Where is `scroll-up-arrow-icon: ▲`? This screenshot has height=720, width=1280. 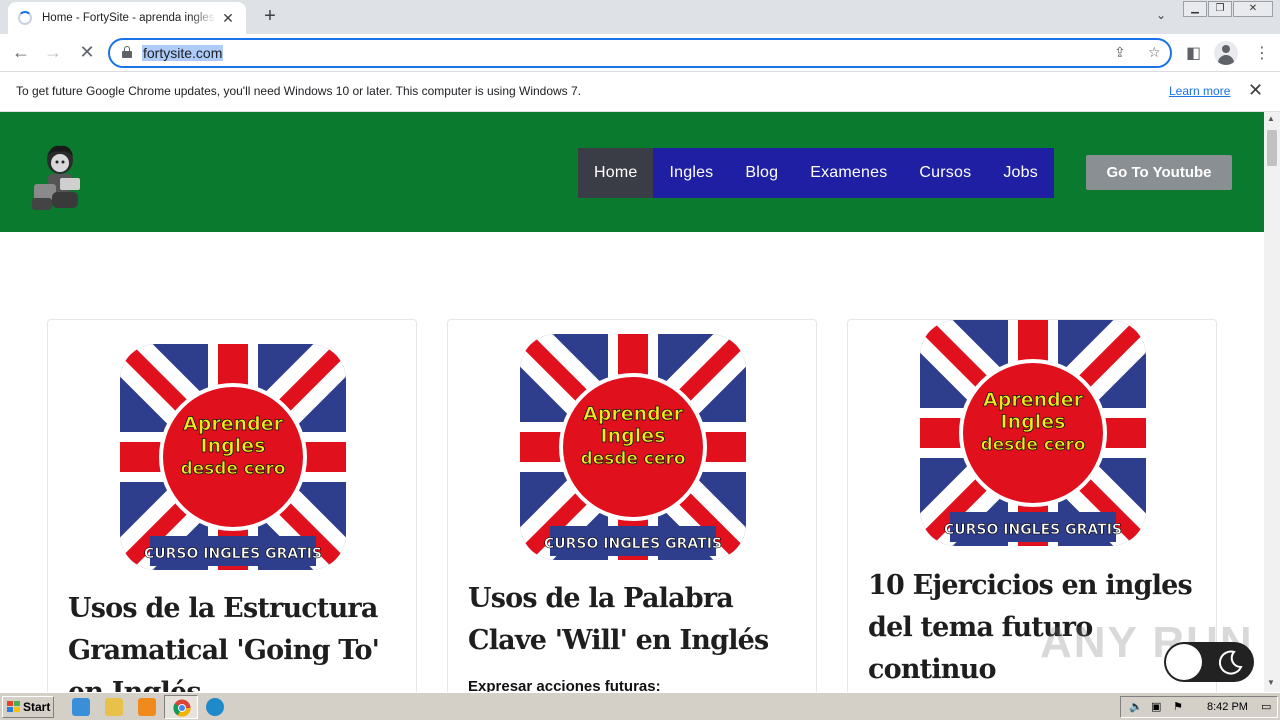
scroll-up-arrow-icon: ▲ is located at coordinates (1271, 118).